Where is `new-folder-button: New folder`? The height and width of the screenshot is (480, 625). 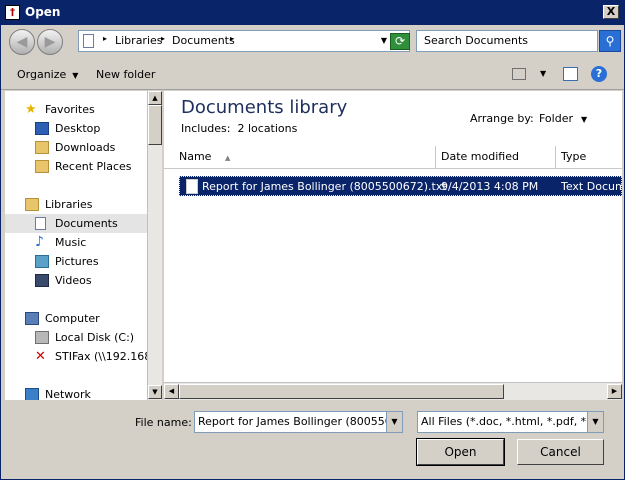 new-folder-button: New folder is located at coordinates (125, 74).